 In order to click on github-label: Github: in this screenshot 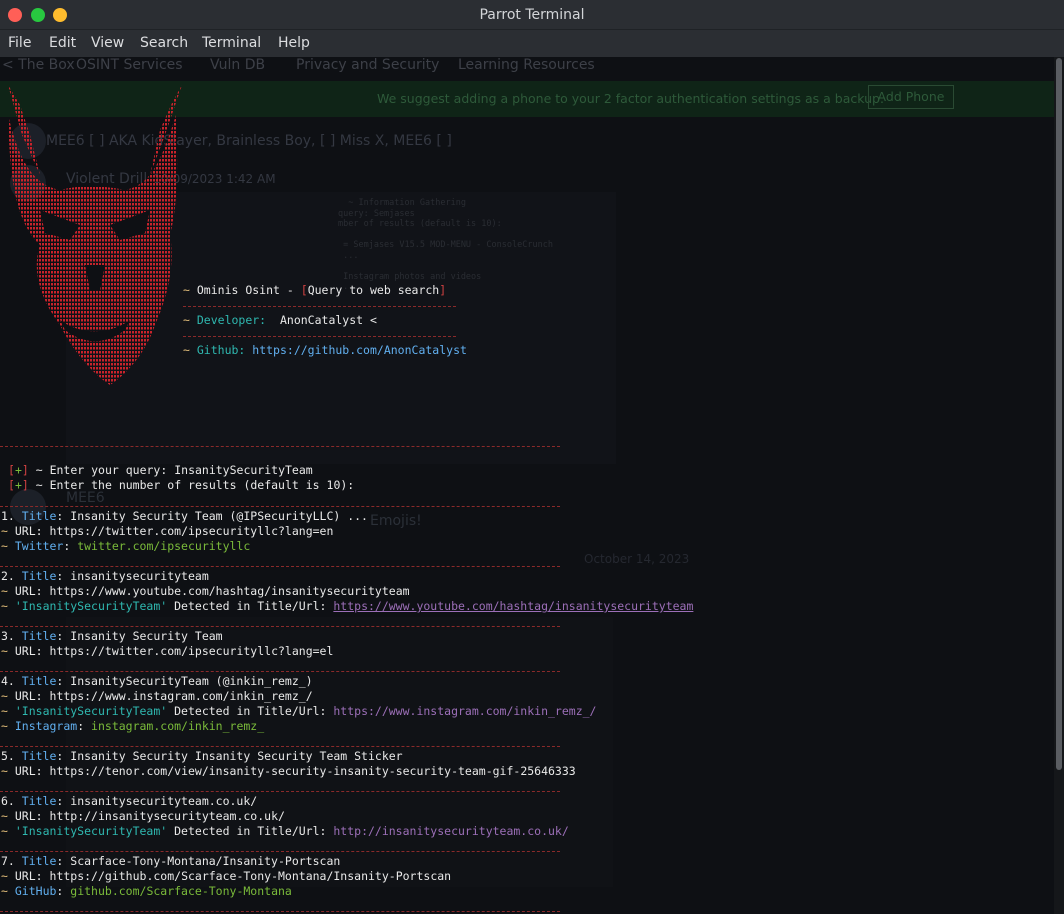, I will do `click(221, 350)`.